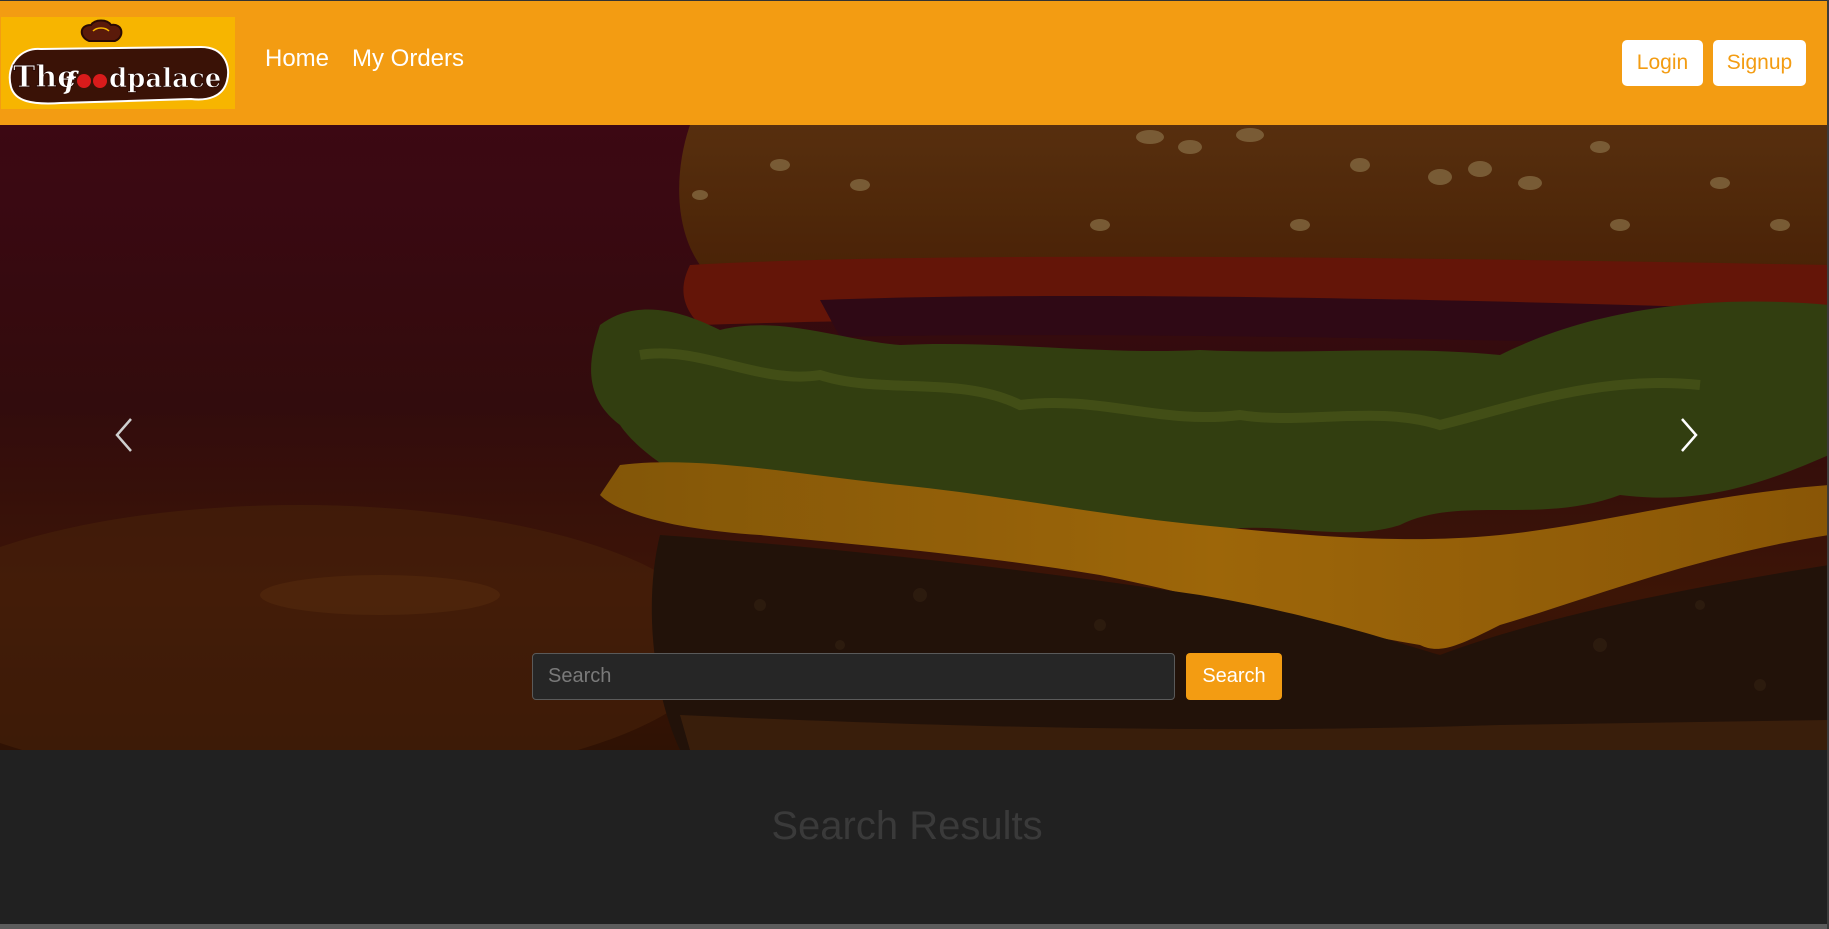 The image size is (1829, 929). I want to click on svg-text: dpalace, so click(165, 79).